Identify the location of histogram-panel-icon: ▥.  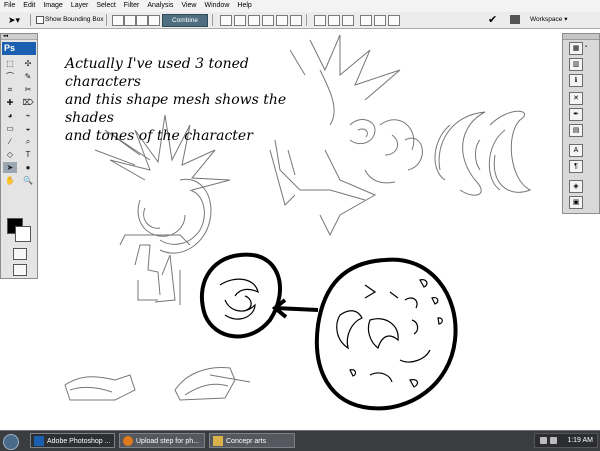
(576, 64).